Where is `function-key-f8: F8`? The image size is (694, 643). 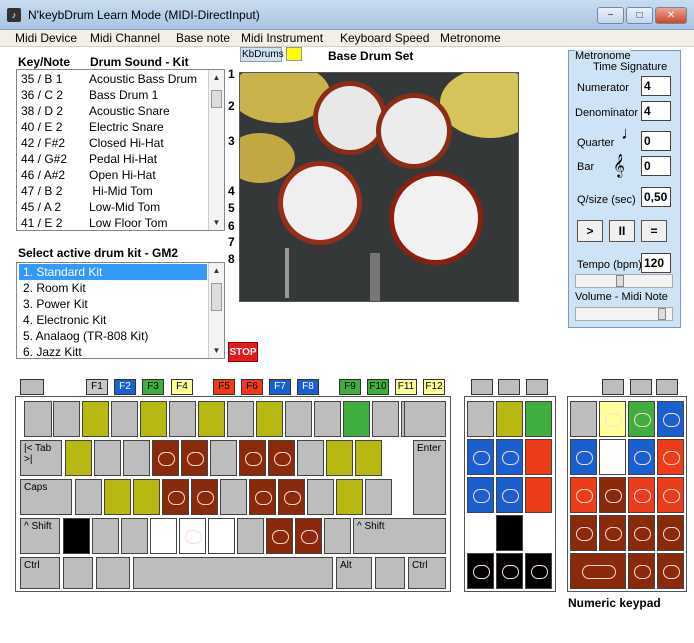
function-key-f8: F8 is located at coordinates (308, 387).